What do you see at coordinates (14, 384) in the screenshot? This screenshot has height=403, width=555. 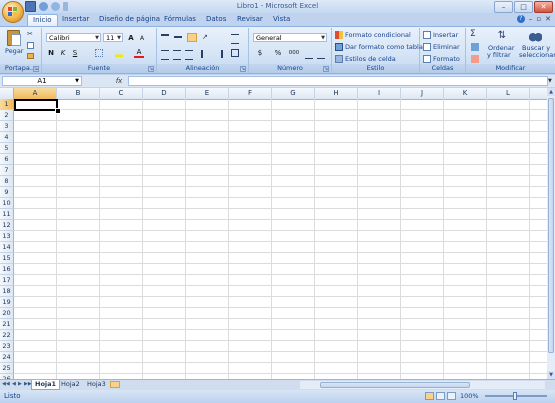 I see `prev-sheet-icon: ◀` at bounding box center [14, 384].